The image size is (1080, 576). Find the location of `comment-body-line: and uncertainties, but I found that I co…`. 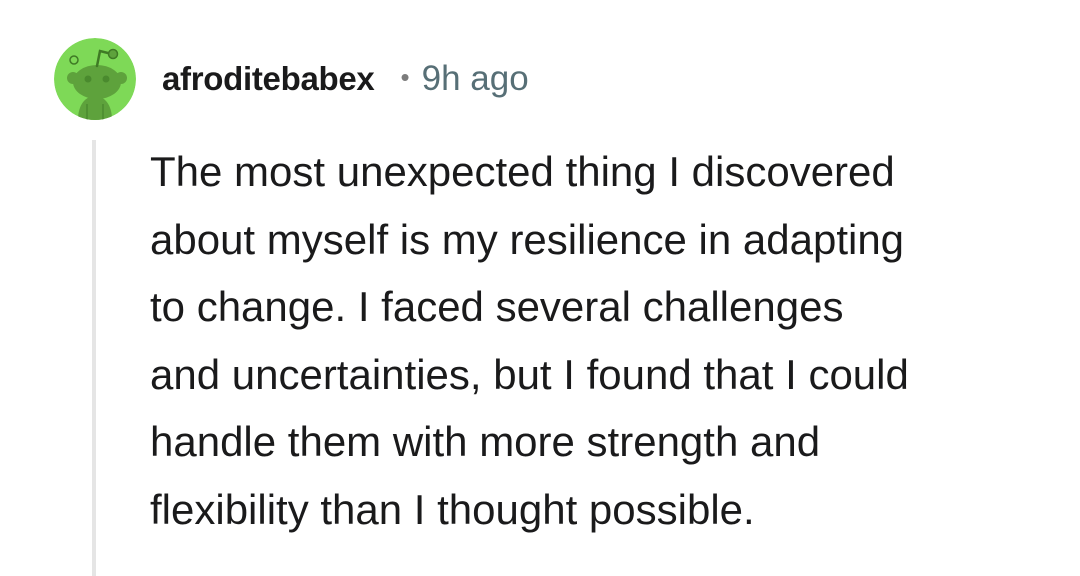

comment-body-line: and uncertainties, but I found that I co… is located at coordinates (529, 374).